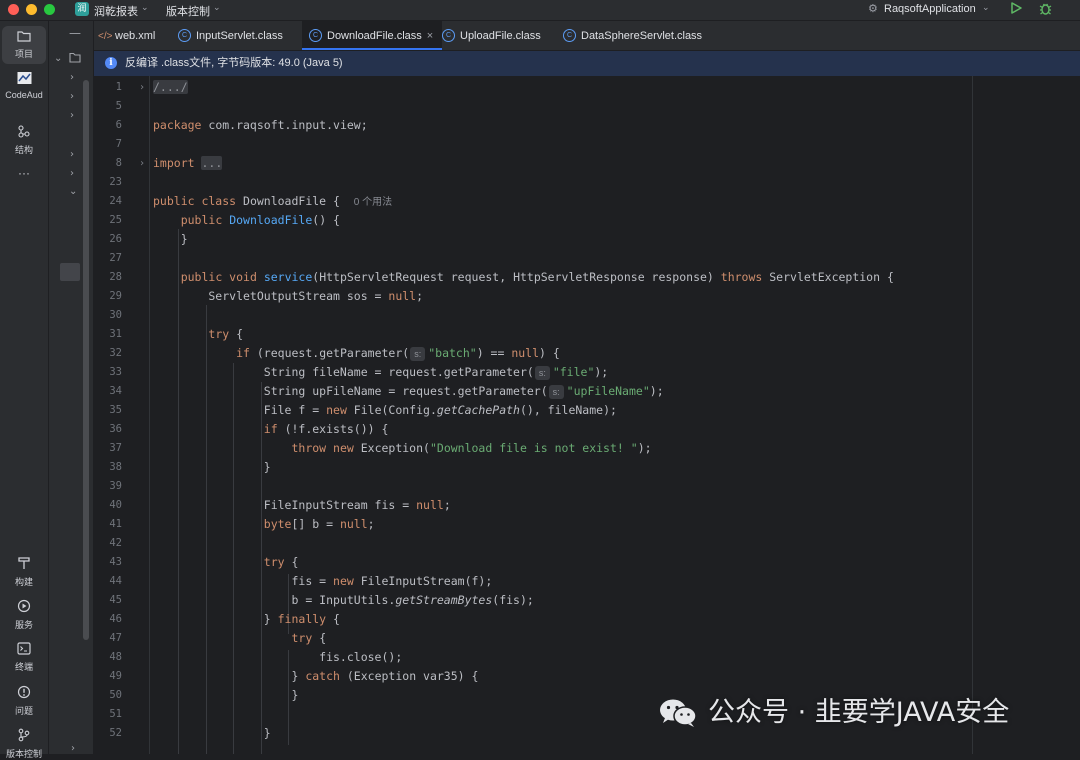  Describe the element at coordinates (24, 659) in the screenshot. I see `tool-terminal-button: 终端` at that location.